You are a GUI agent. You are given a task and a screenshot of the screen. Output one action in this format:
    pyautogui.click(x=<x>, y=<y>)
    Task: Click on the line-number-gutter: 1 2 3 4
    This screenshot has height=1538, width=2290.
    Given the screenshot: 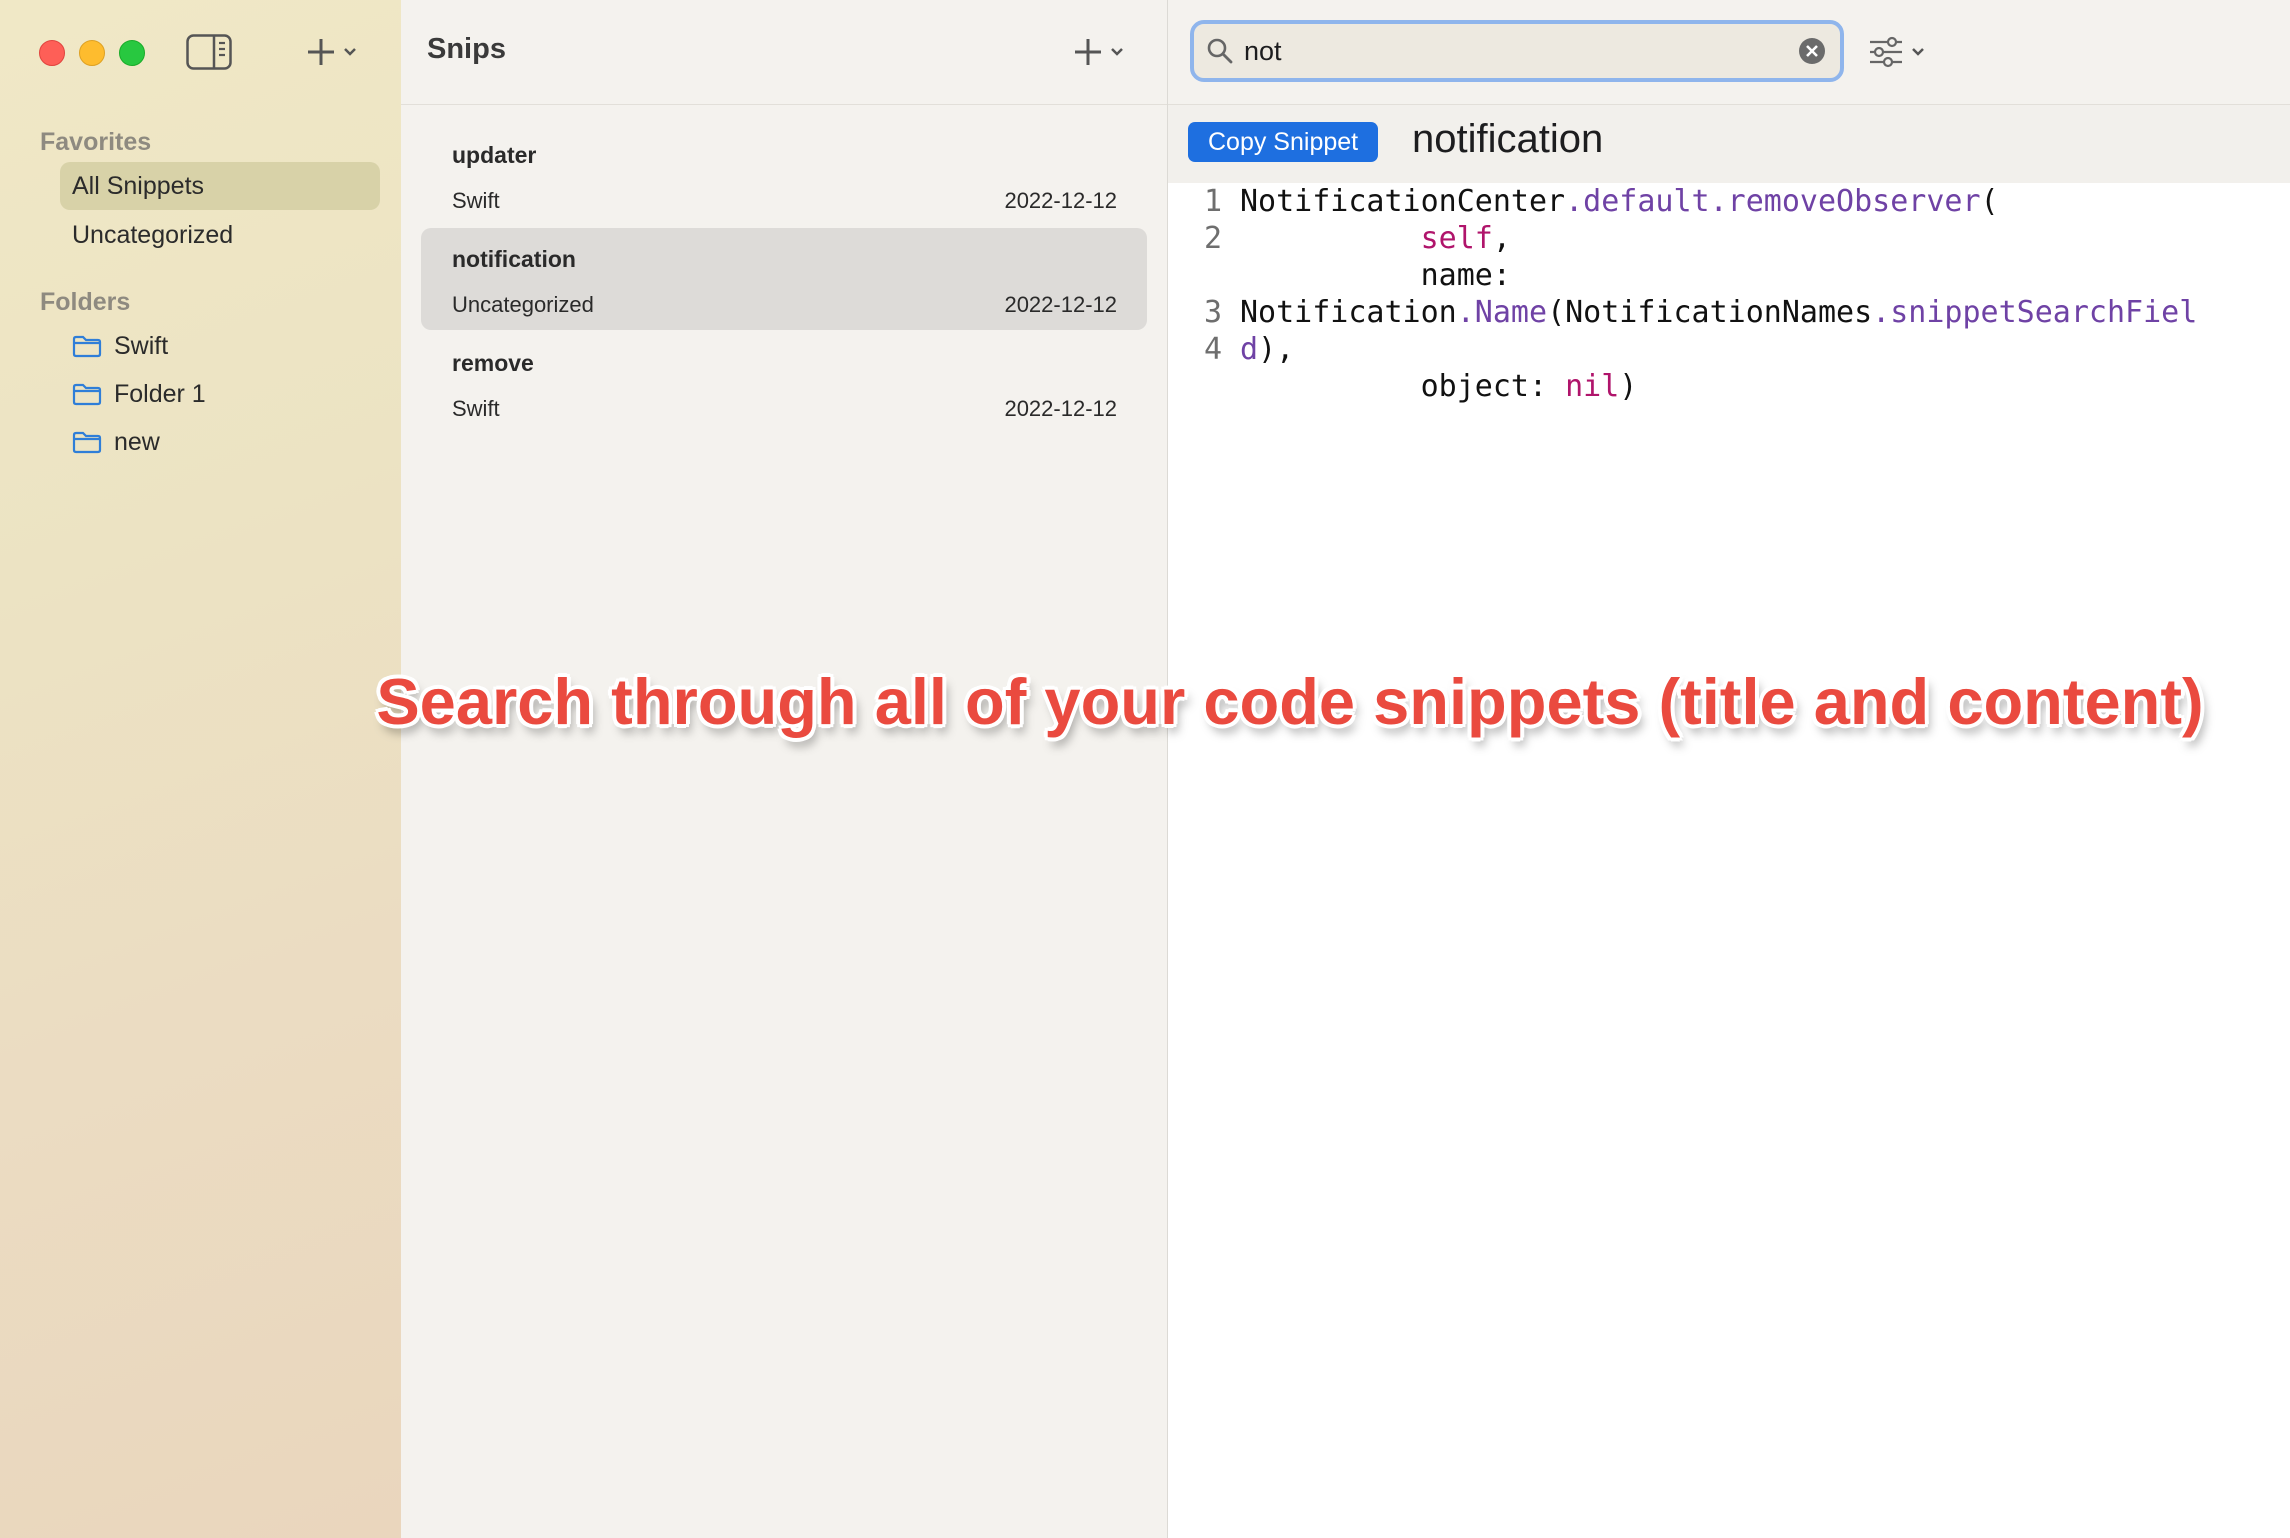 What is the action you would take?
    pyautogui.click(x=1213, y=275)
    